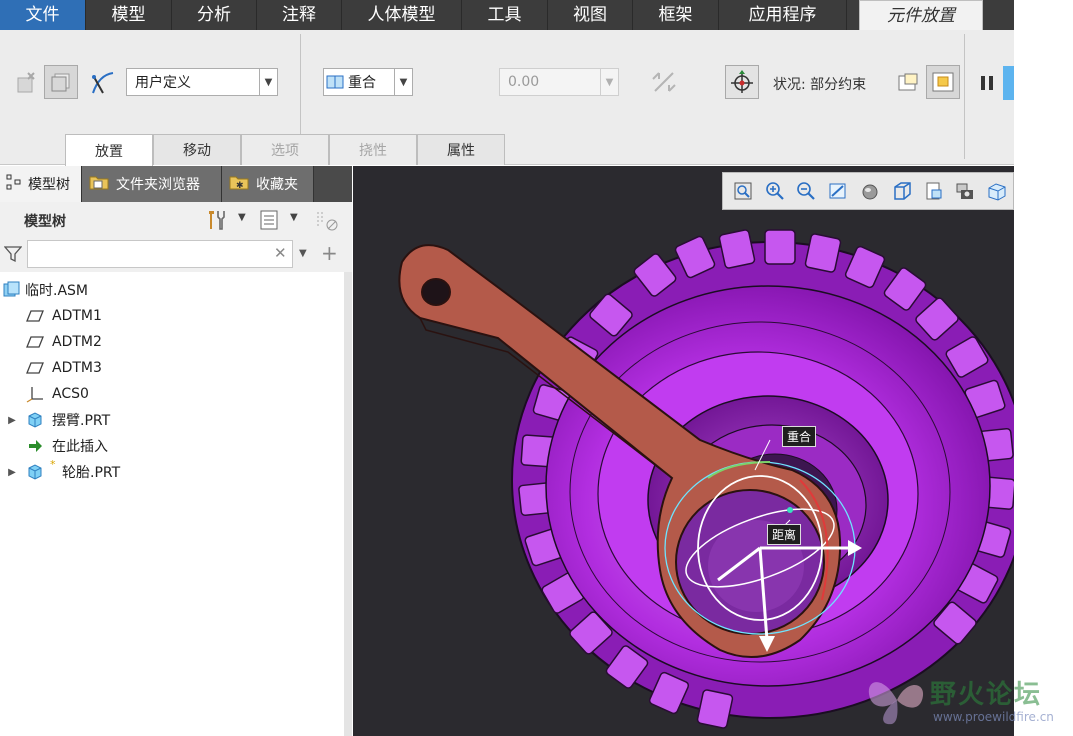 This screenshot has height=736, width=1073. I want to click on menu-manikin: 人体模型, so click(402, 15).